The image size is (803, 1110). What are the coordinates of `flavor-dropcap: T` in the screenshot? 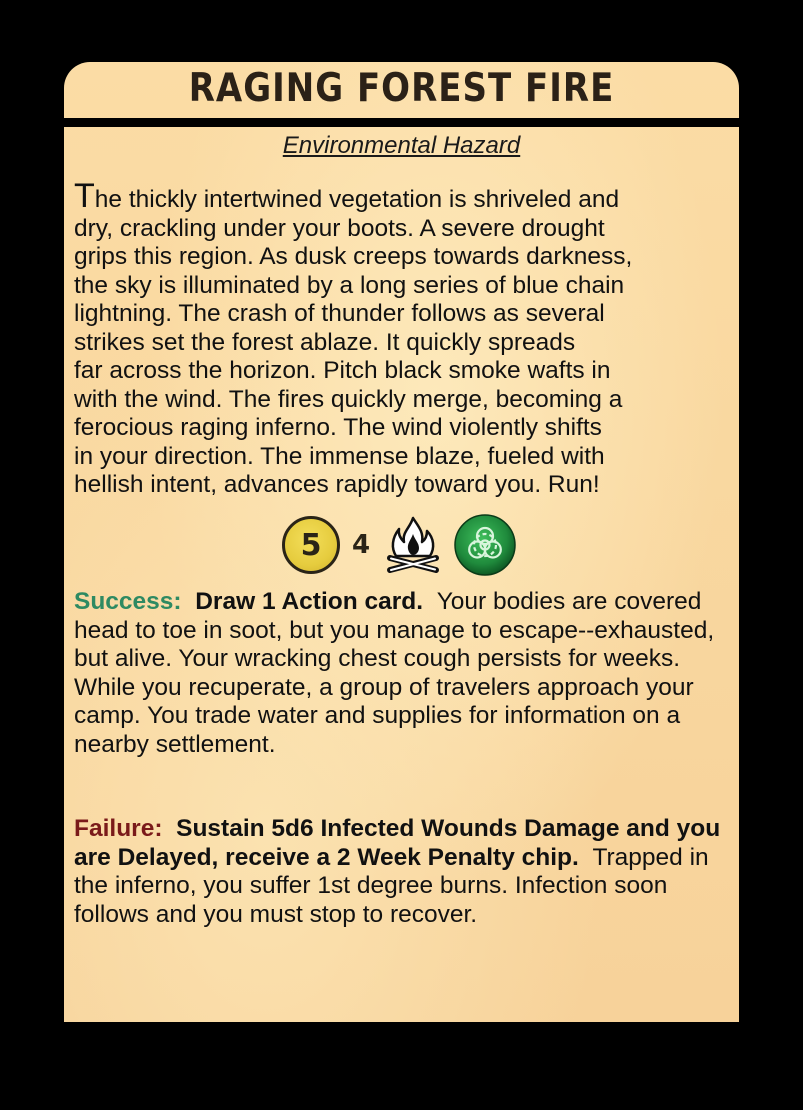 It's located at (84, 196).